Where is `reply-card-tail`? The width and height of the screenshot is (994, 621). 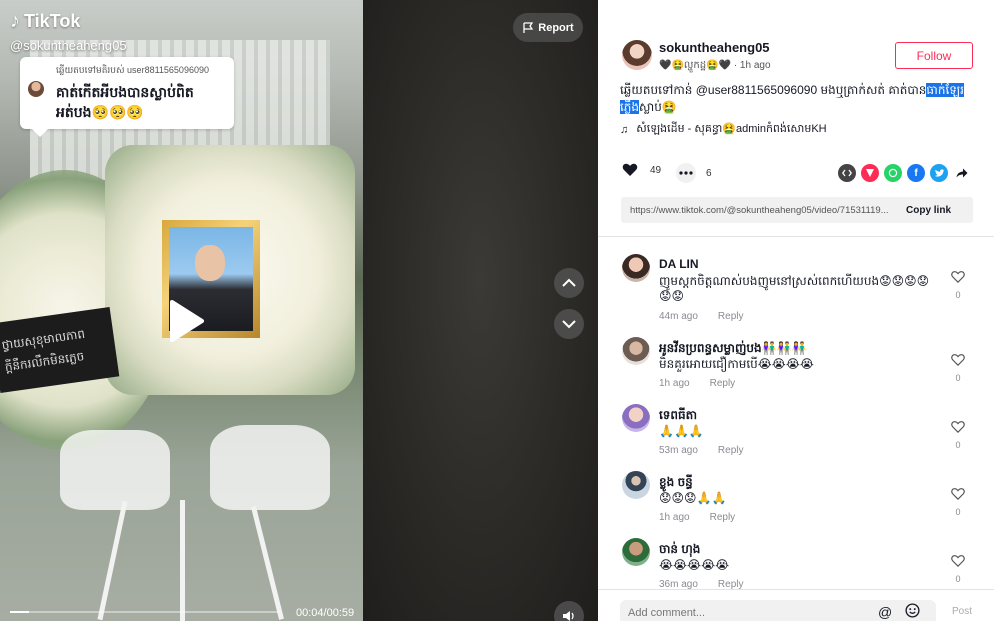 reply-card-tail is located at coordinates (40, 133).